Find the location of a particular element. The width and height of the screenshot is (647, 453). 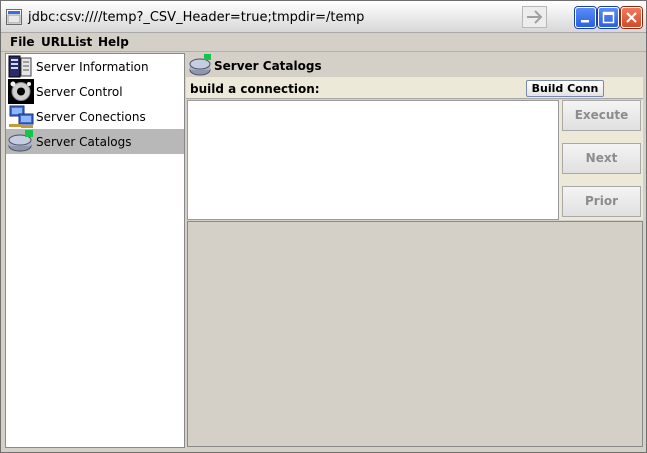

nav-item-server-information: Server Information is located at coordinates (95, 66).